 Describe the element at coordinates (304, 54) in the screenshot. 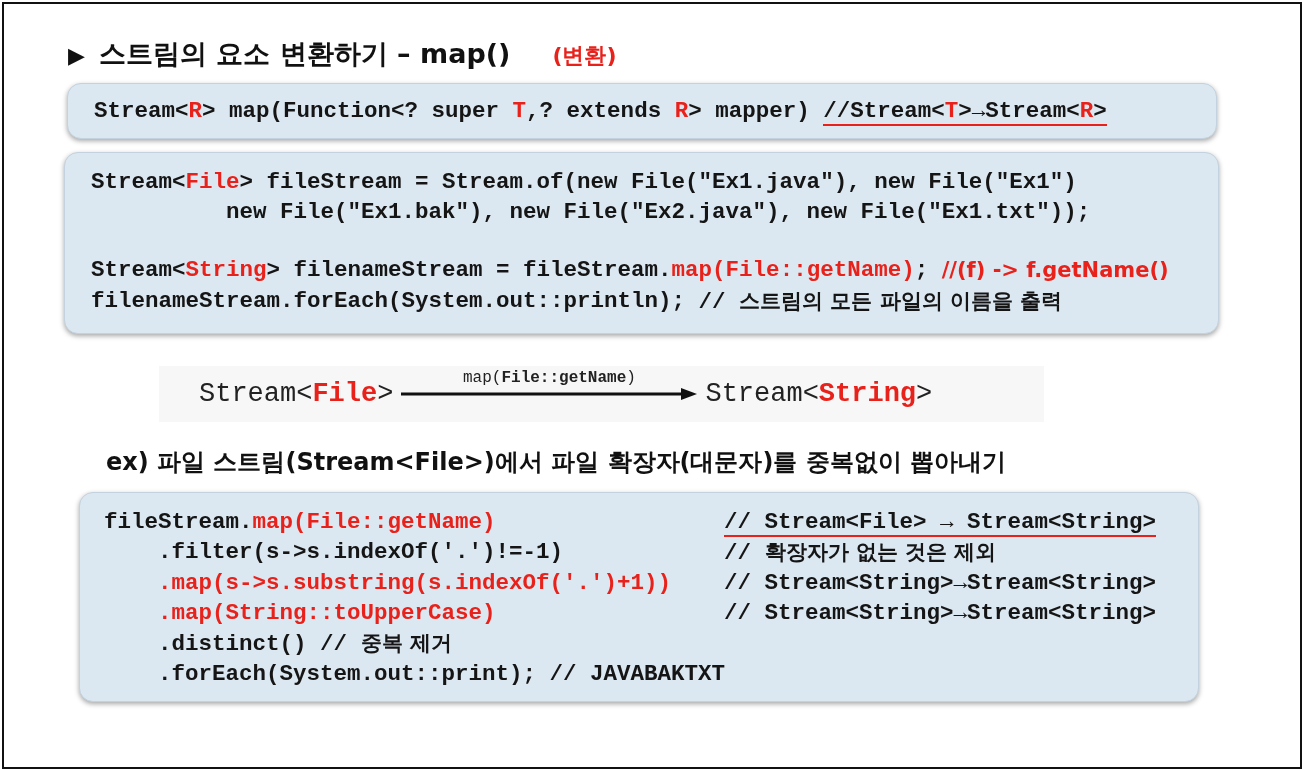

I see `slide-title: 스트림의 요소 변환하기 – map()` at that location.